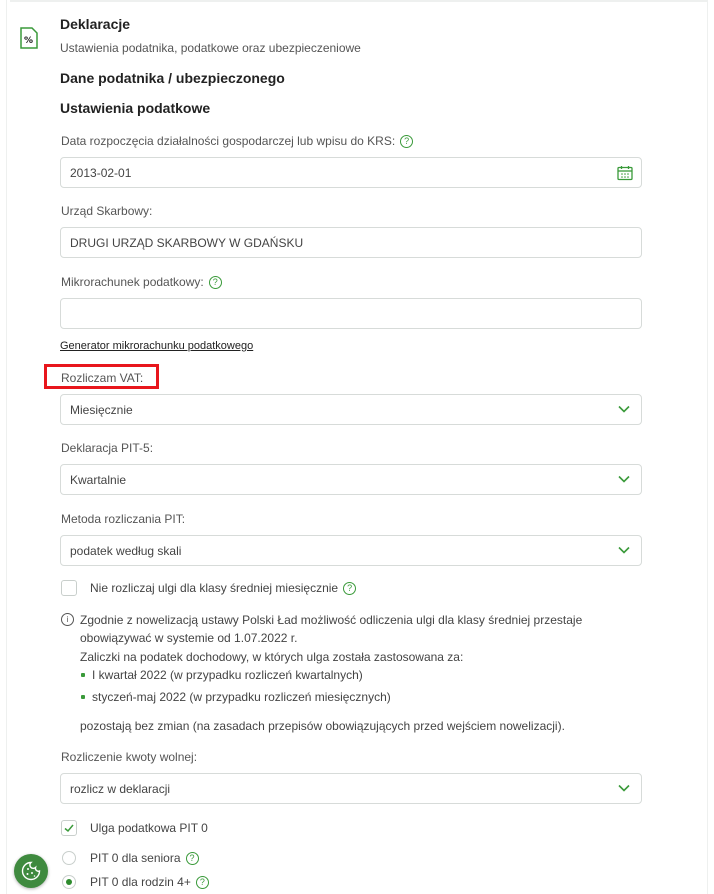  I want to click on section-taxpayer-data: Dane podatnika / ubezpieczonego, so click(172, 78).